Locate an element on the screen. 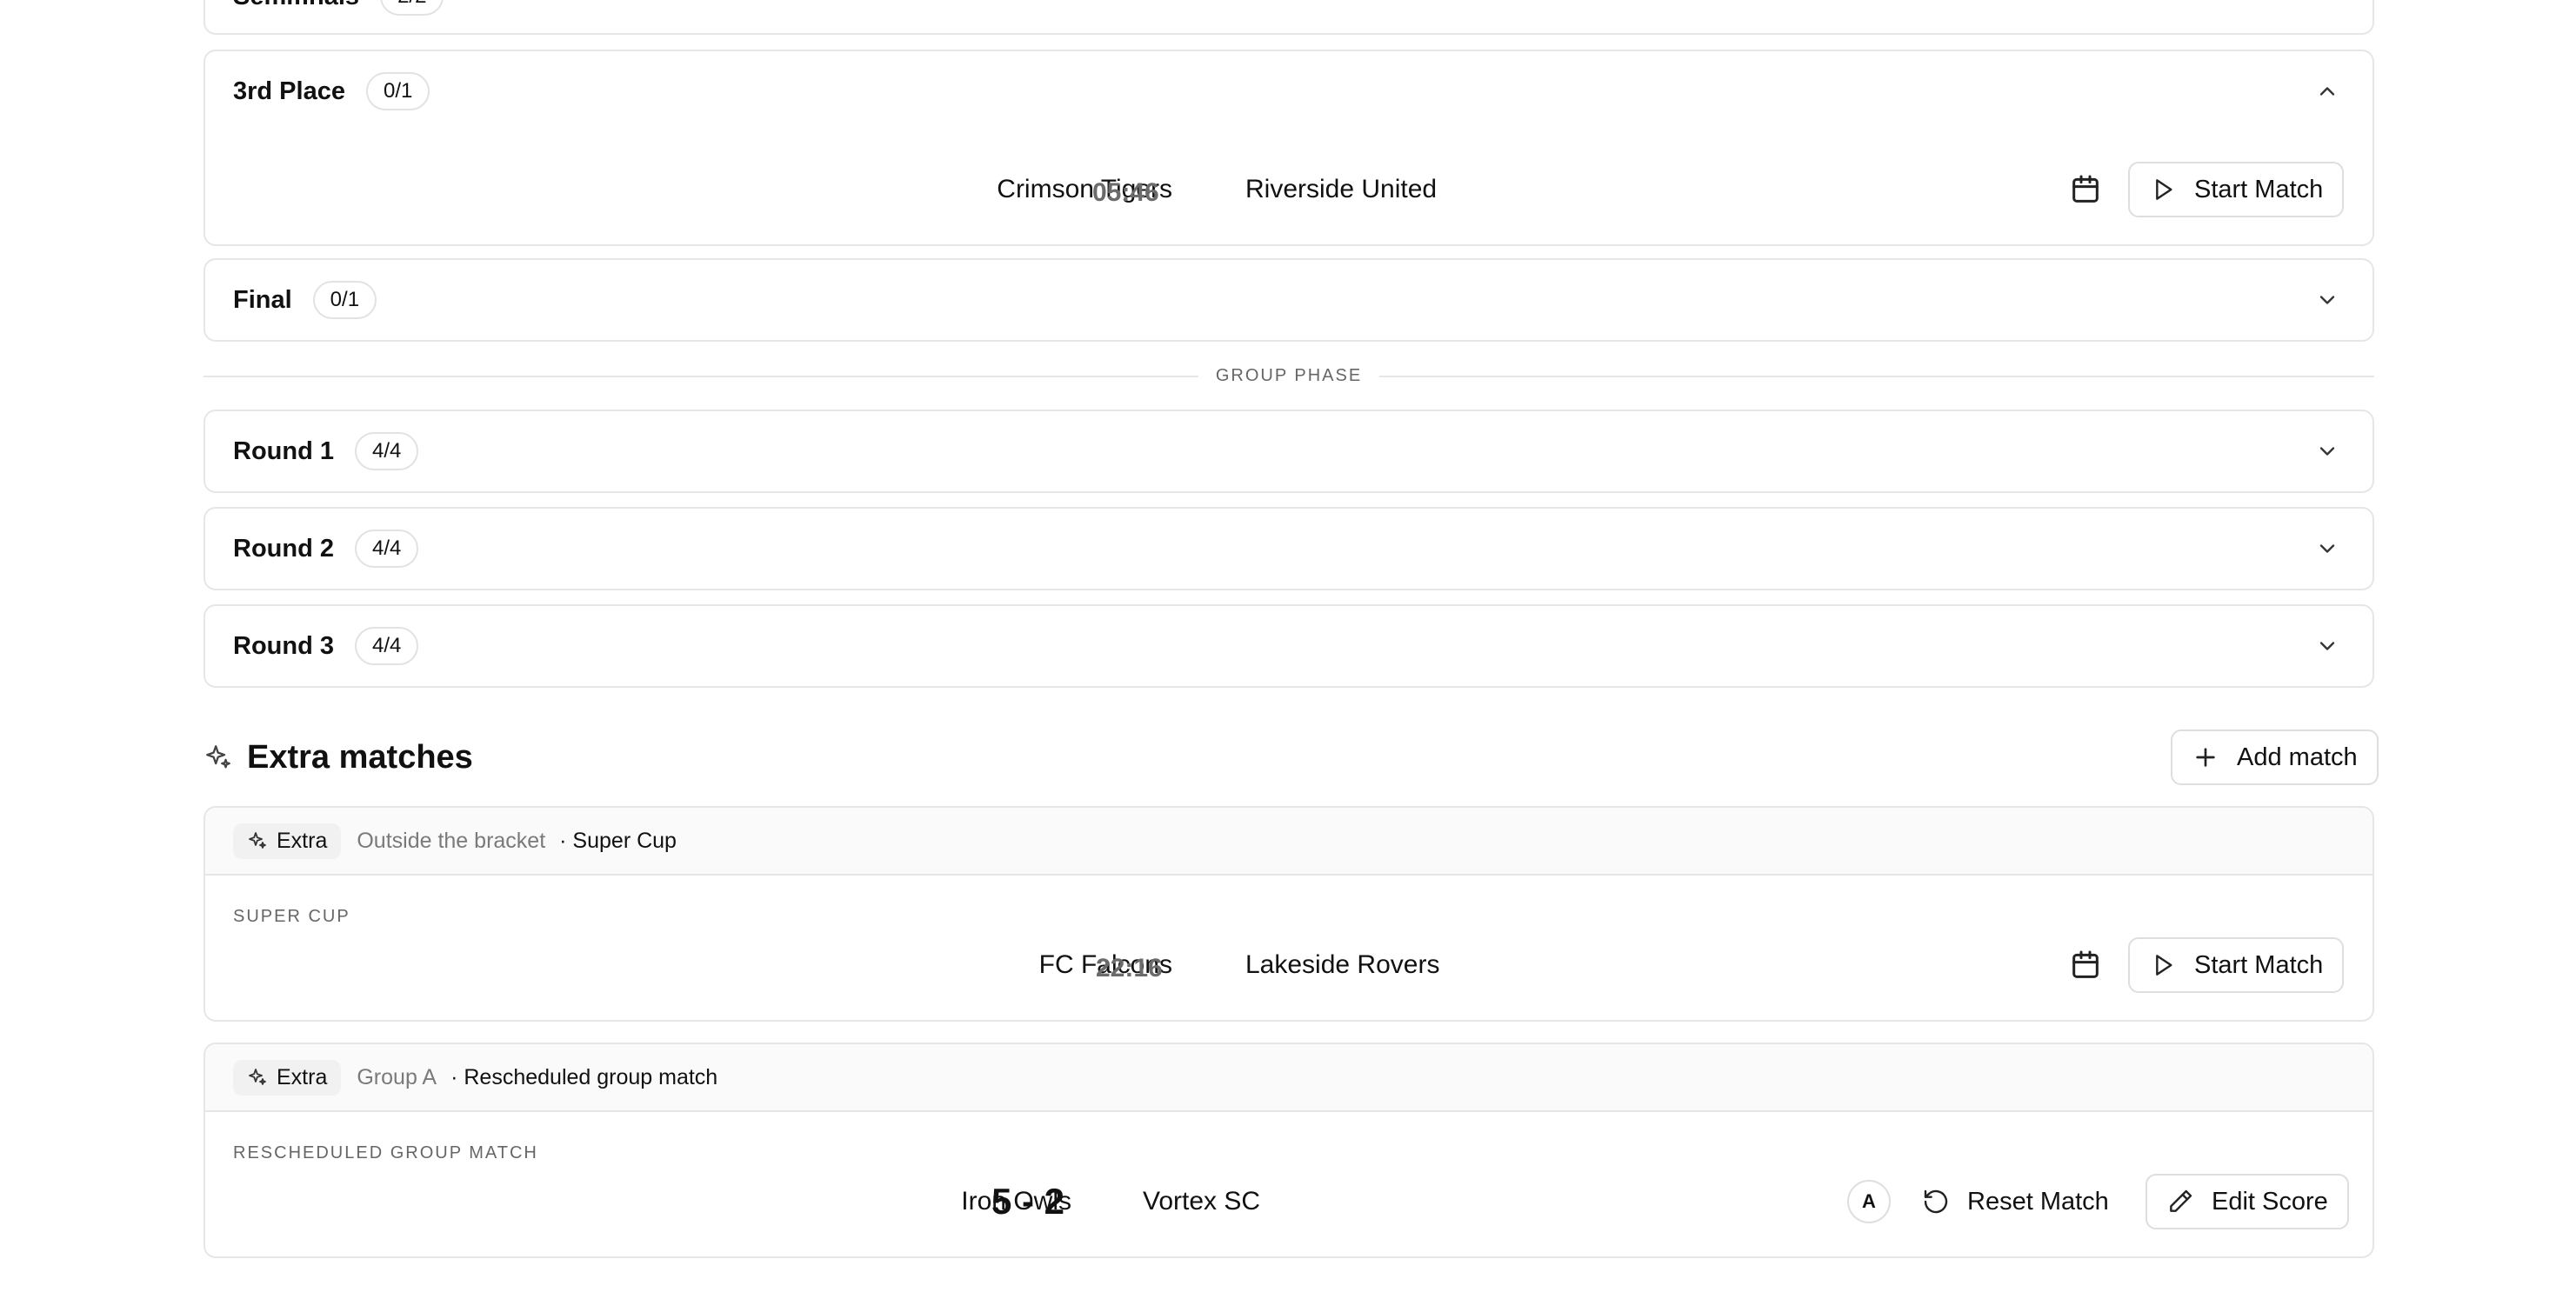 The image size is (2576, 1299). stage-header: Round 1 4/4 is located at coordinates (1288, 451).